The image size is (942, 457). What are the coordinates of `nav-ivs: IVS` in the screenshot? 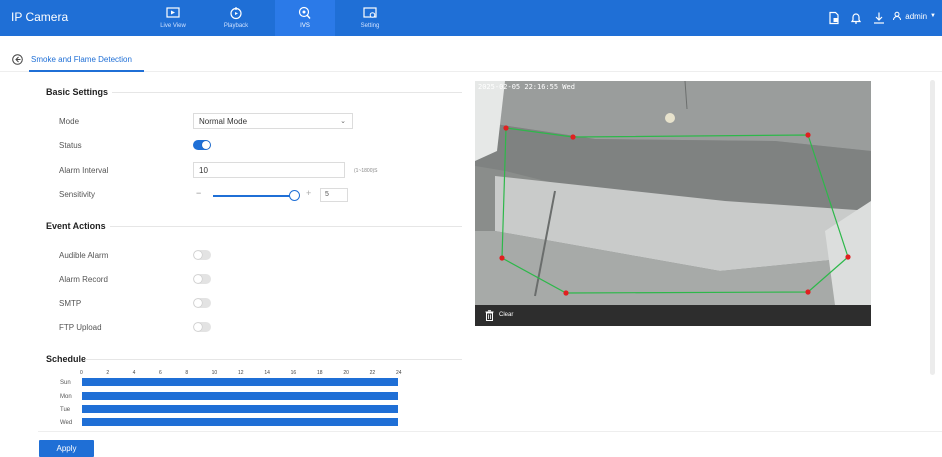 It's located at (305, 18).